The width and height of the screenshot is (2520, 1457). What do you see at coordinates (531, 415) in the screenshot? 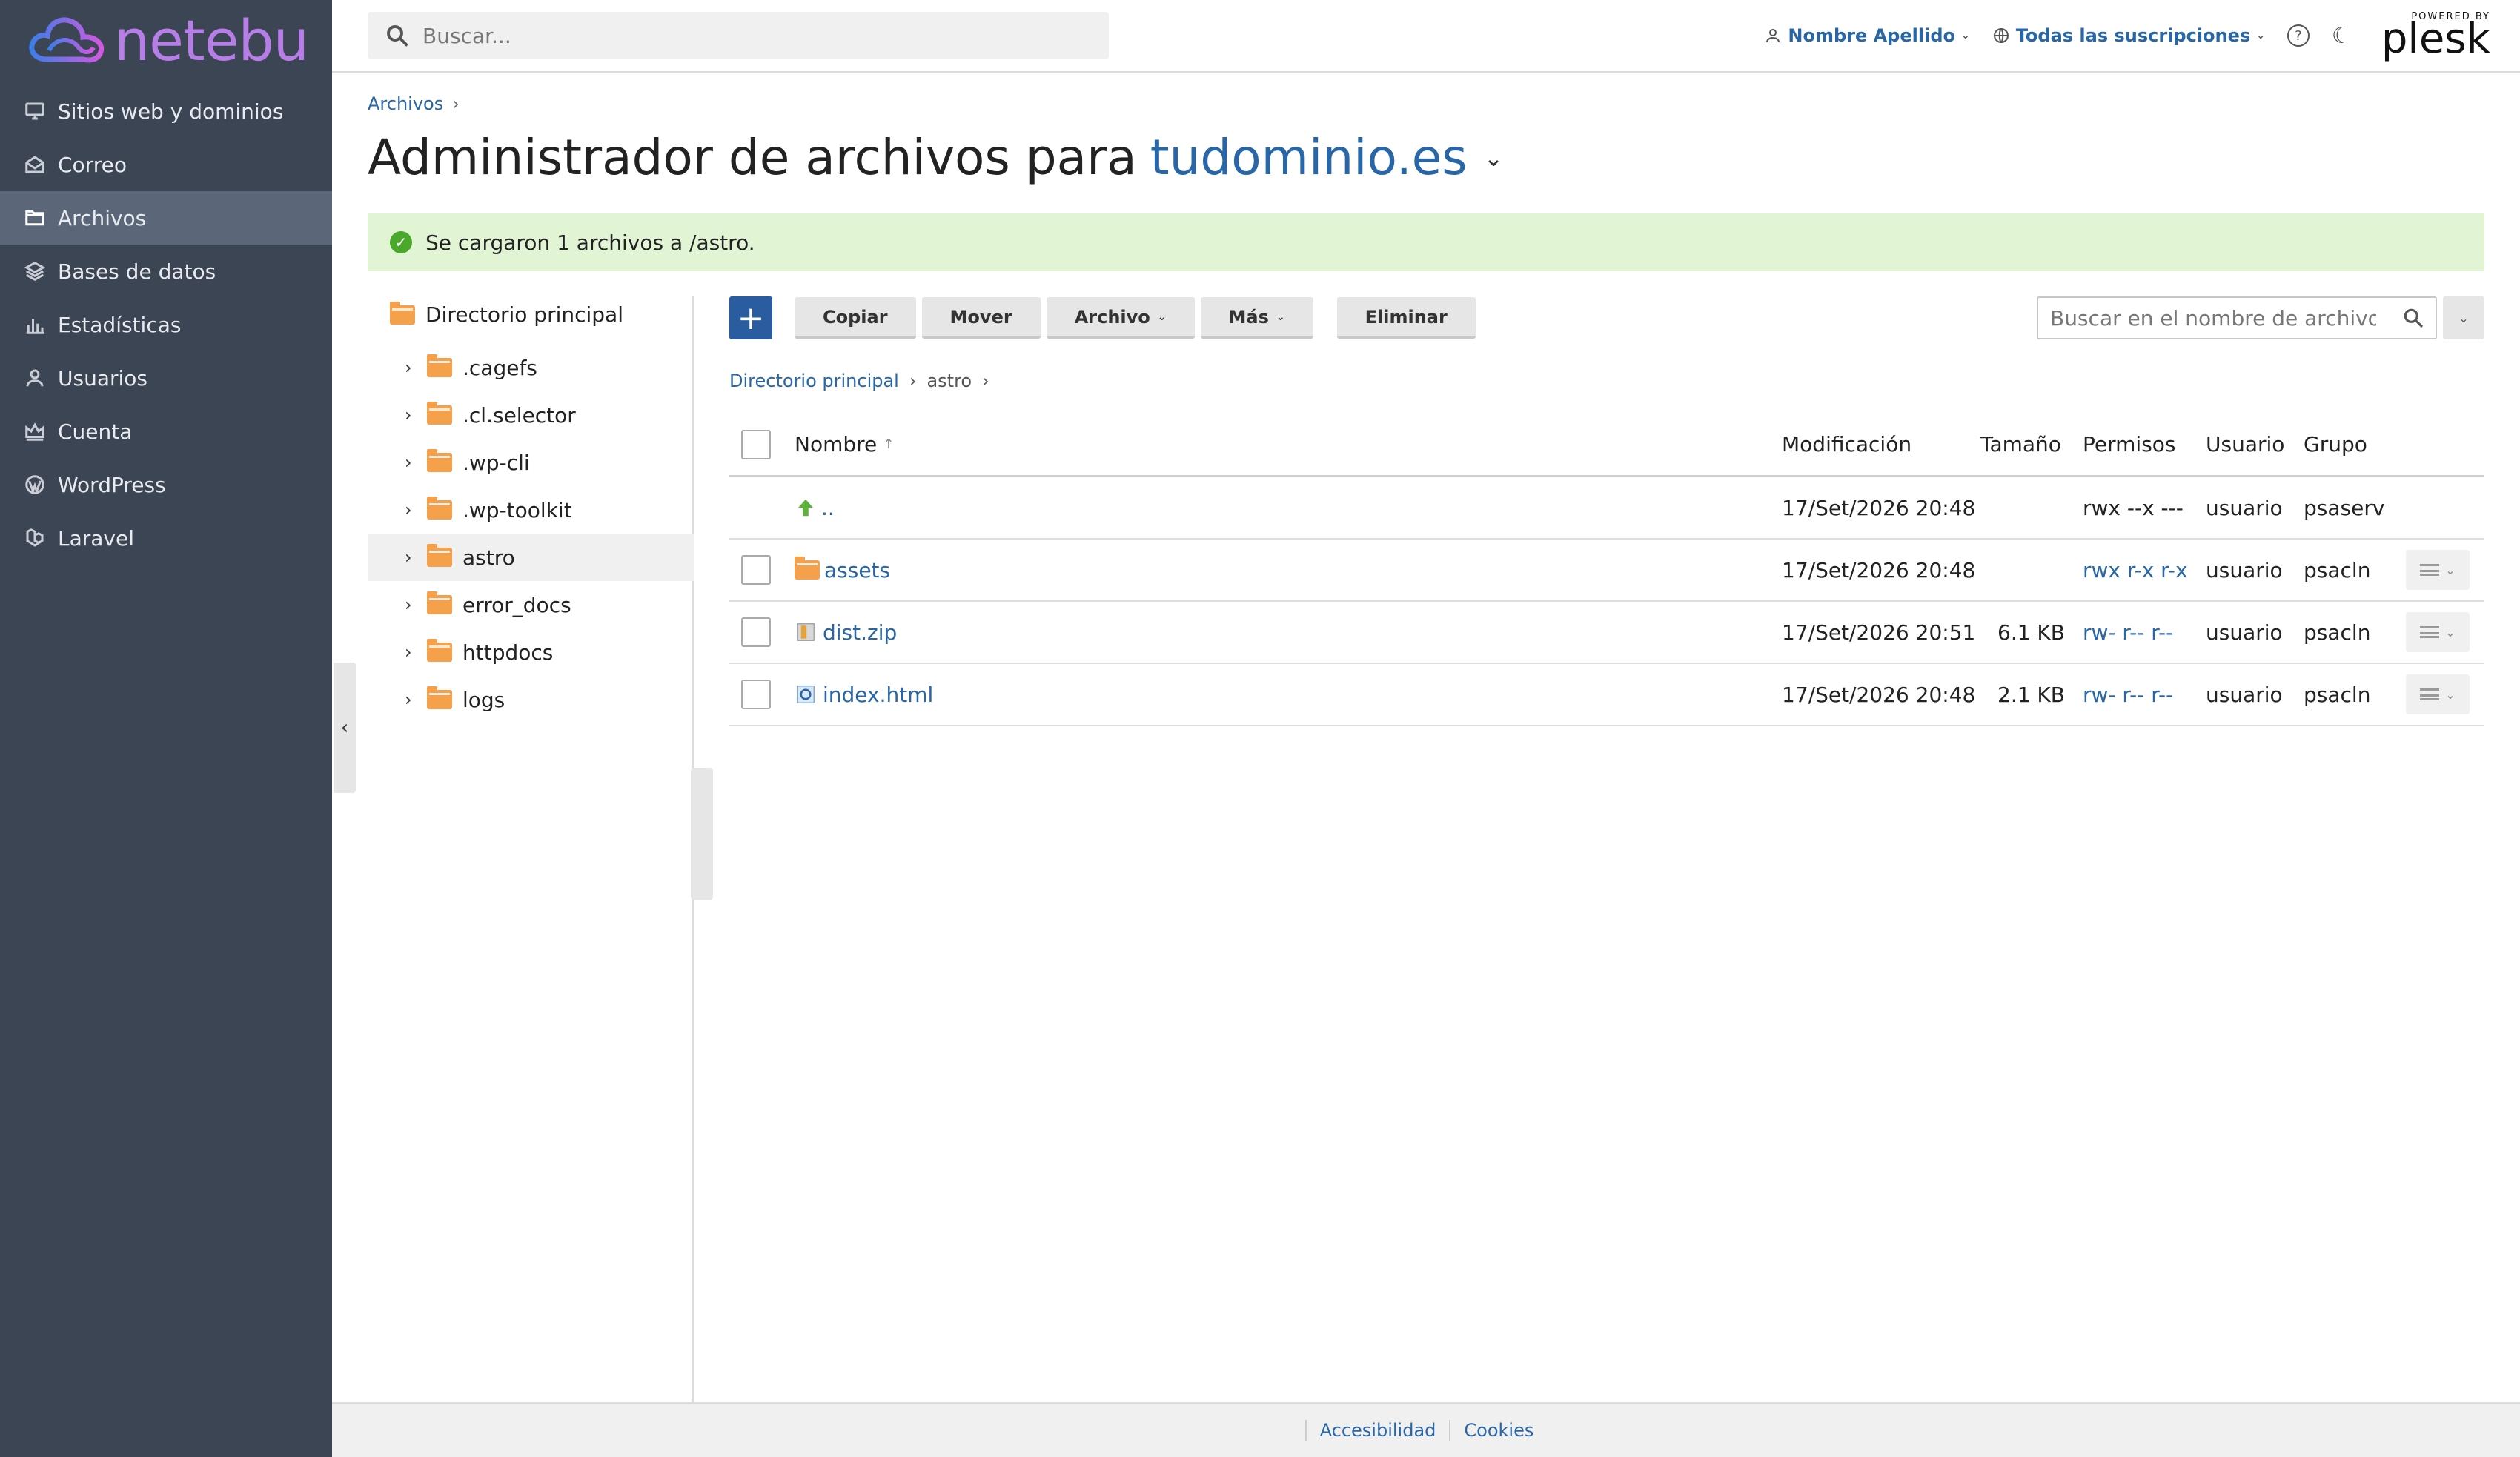
I see `tree-item: › .cl.selector` at bounding box center [531, 415].